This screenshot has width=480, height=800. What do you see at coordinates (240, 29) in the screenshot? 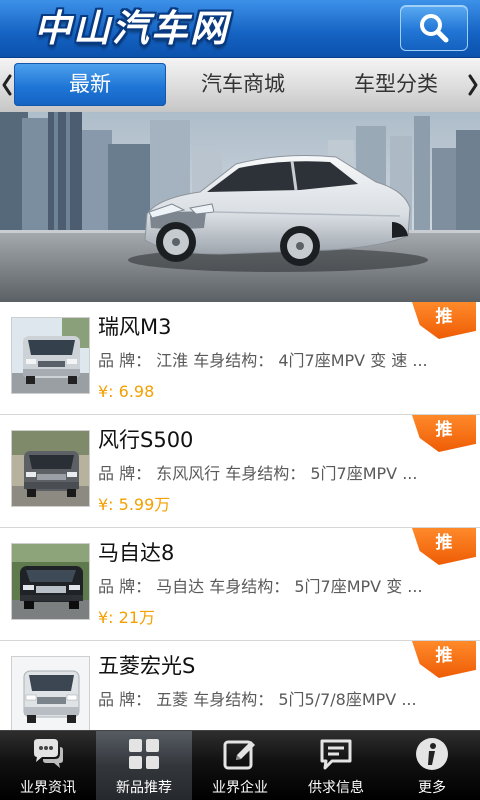
I see `app-header: 中山汽车网` at bounding box center [240, 29].